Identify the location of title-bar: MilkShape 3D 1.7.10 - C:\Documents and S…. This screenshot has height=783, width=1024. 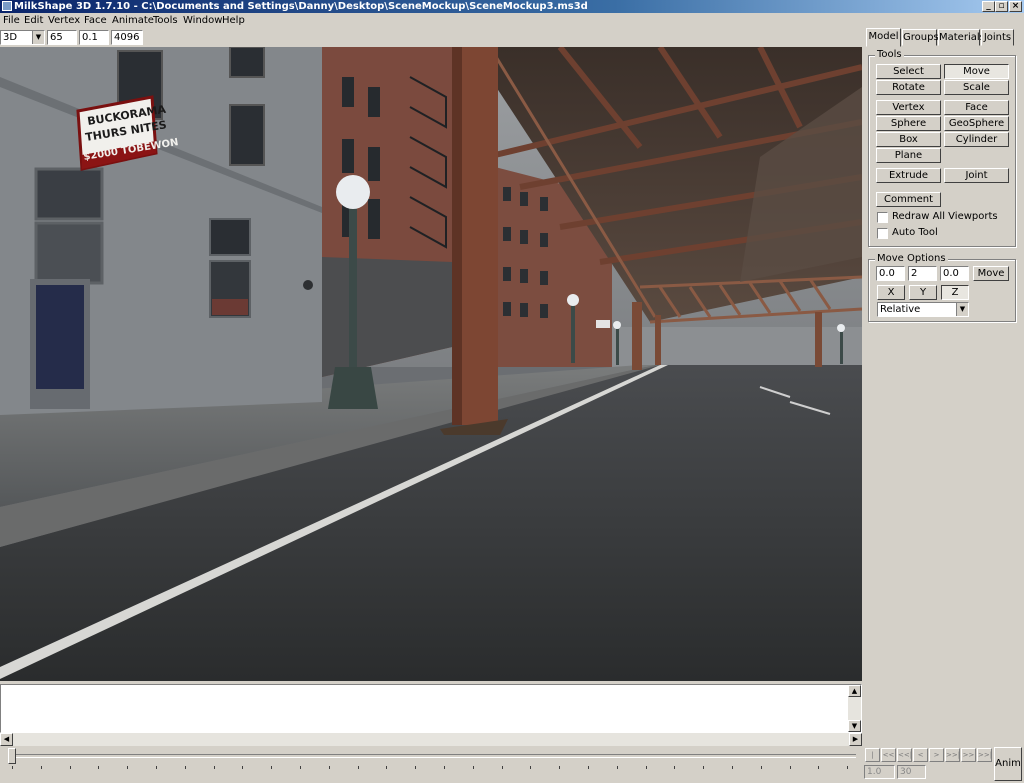
(512, 6).